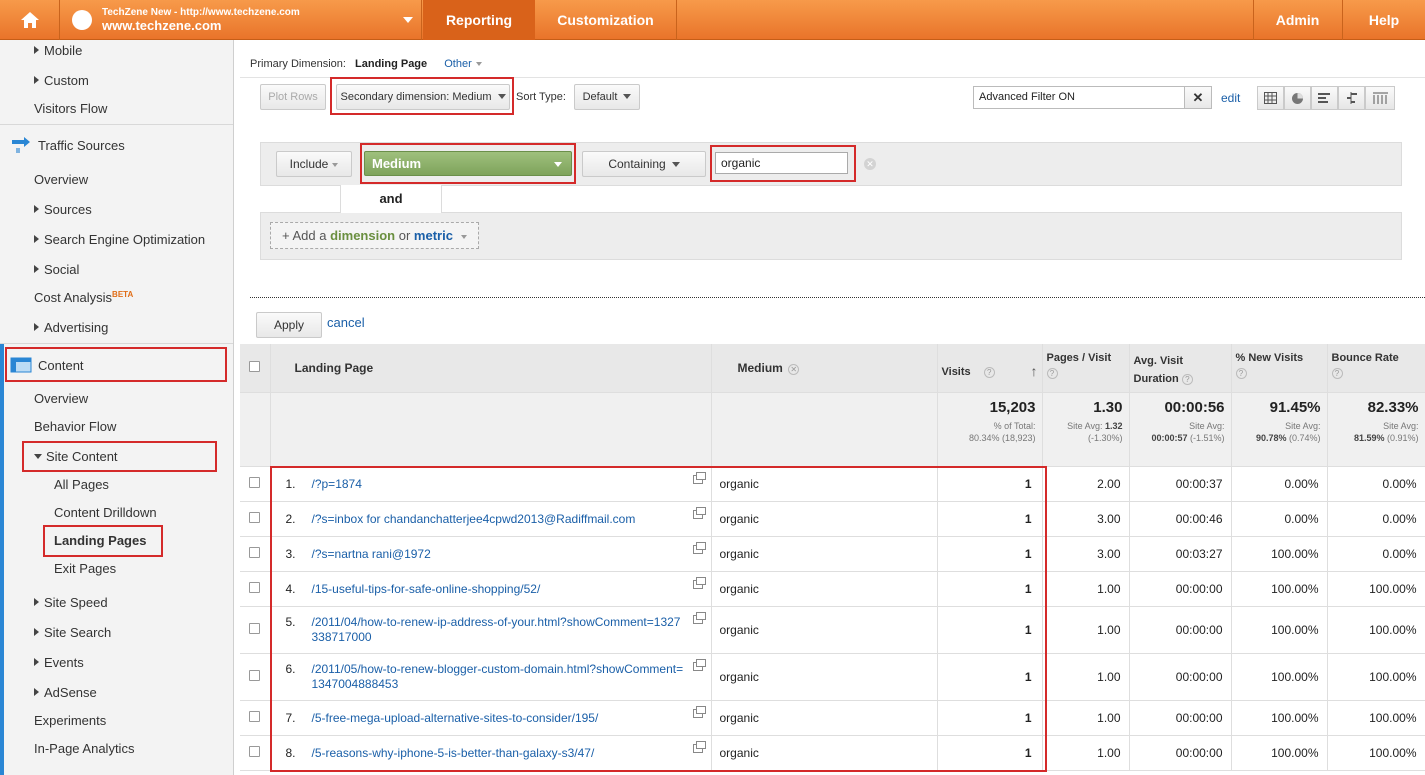  I want to click on remove-condition-icon: ✕, so click(870, 164).